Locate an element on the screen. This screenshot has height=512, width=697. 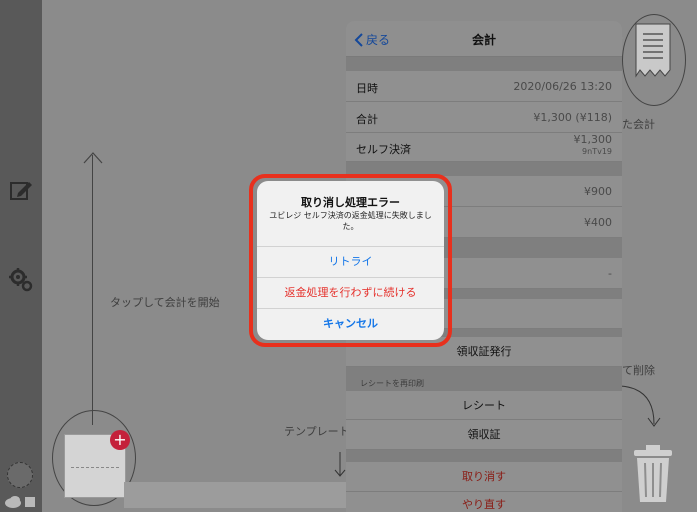
guide-arrow-line is located at coordinates (92, 290).